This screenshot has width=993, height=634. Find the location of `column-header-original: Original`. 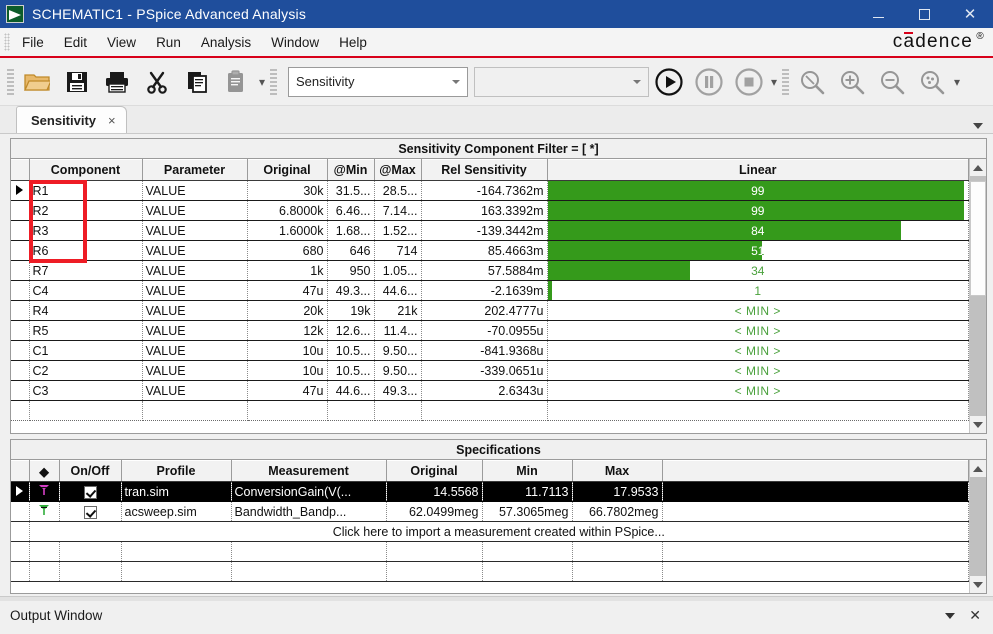

column-header-original: Original is located at coordinates (434, 471).